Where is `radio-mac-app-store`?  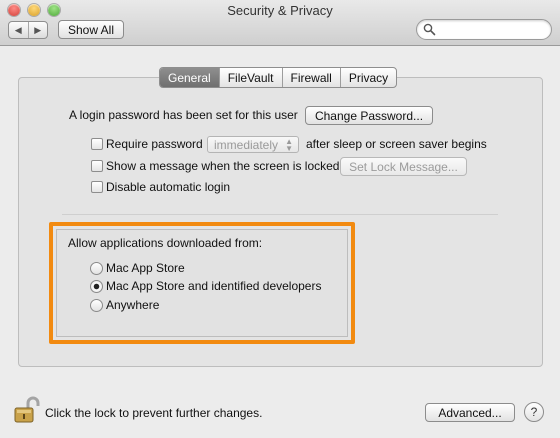 radio-mac-app-store is located at coordinates (96, 268).